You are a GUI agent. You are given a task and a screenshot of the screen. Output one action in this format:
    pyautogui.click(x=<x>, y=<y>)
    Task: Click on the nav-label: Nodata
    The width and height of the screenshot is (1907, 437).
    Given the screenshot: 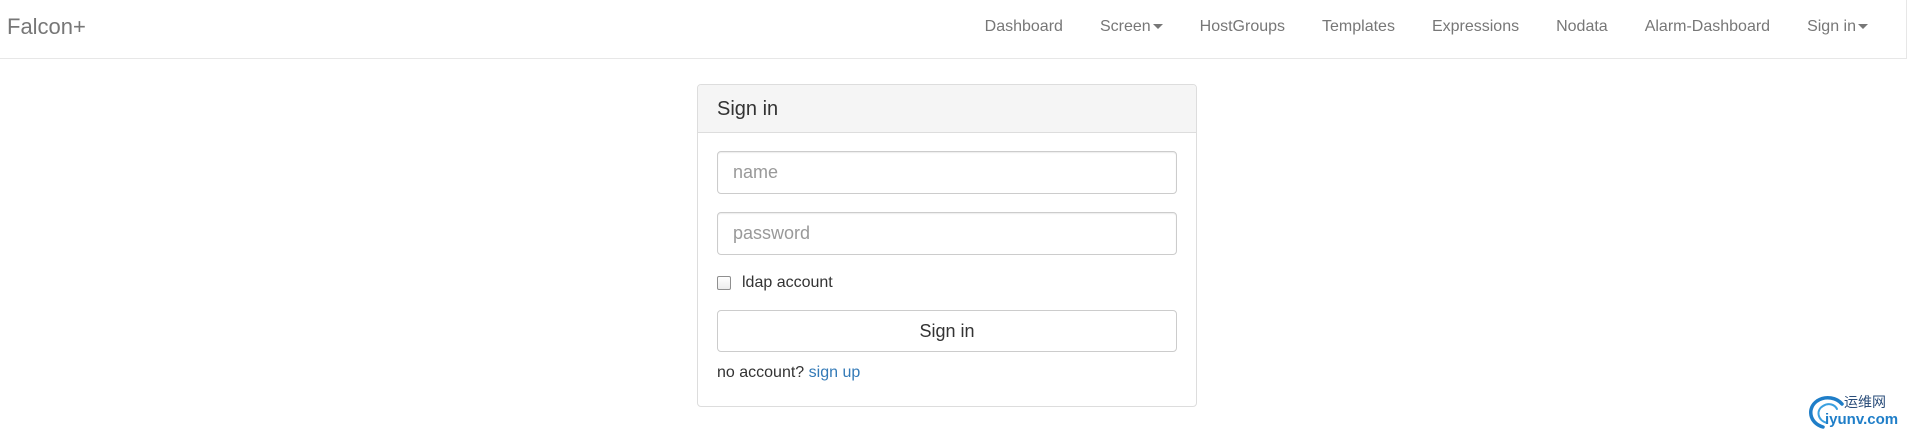 What is the action you would take?
    pyautogui.click(x=1582, y=26)
    